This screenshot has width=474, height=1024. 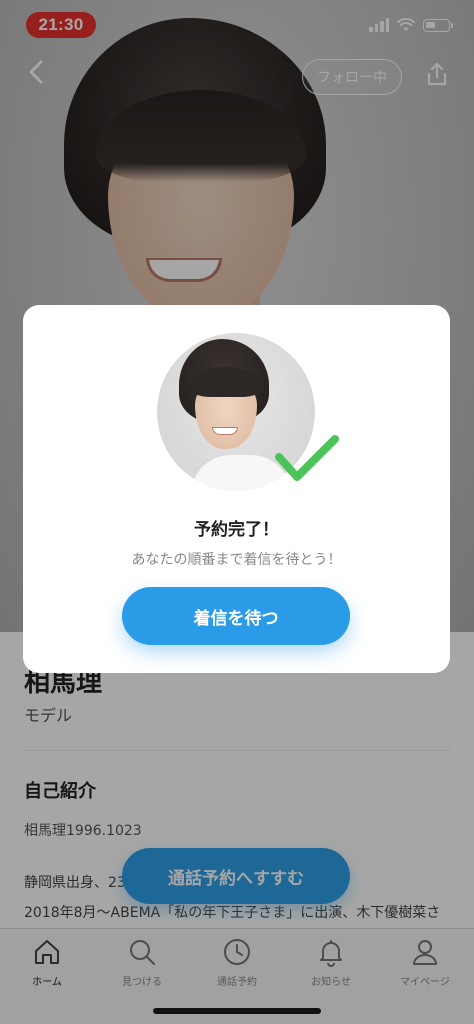 I want to click on wait-for-call-button: 着信を待つ, so click(x=236, y=616).